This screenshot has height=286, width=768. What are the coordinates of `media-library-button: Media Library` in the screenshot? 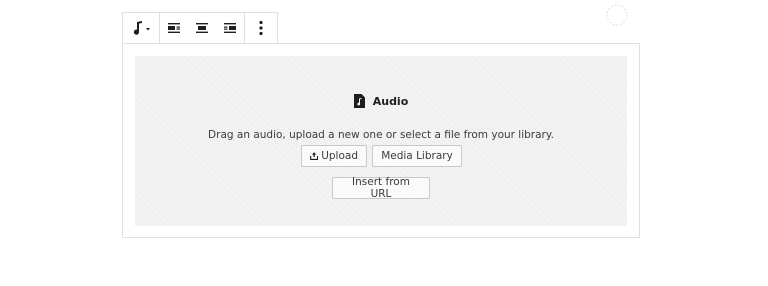 It's located at (417, 156).